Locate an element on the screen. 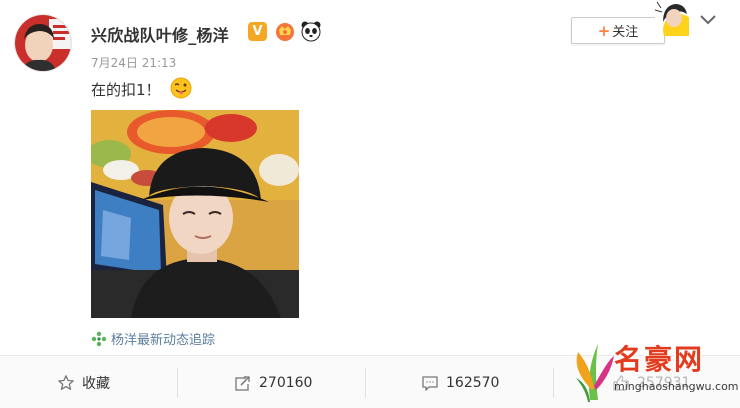 This screenshot has width=740, height=408. tongue-wink-emoji-icon is located at coordinates (181, 88).